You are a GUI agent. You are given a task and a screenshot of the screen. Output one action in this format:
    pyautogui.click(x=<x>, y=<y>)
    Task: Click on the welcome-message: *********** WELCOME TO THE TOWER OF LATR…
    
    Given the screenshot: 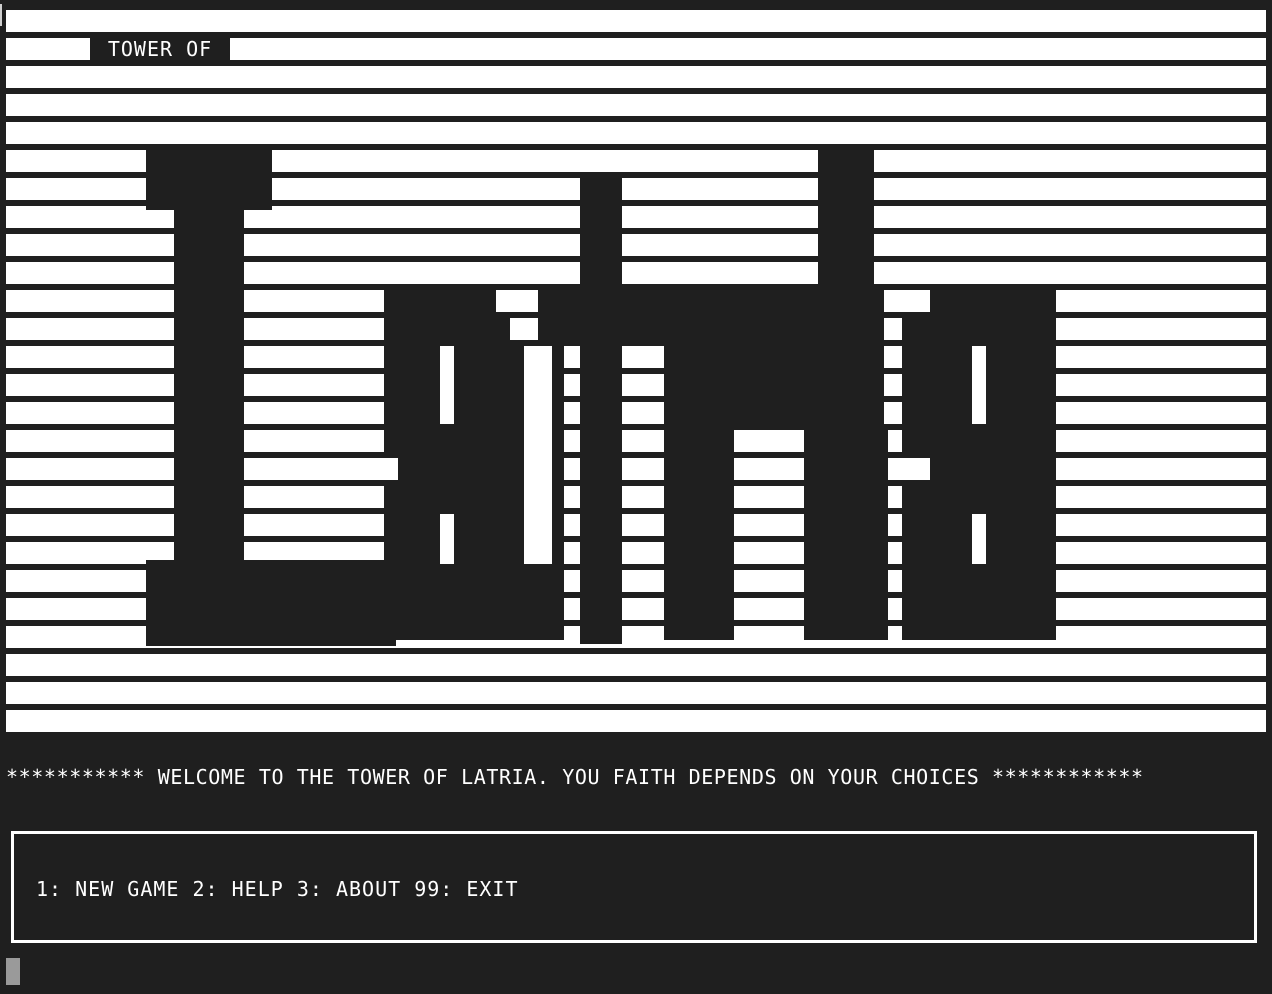 What is the action you would take?
    pyautogui.click(x=575, y=777)
    